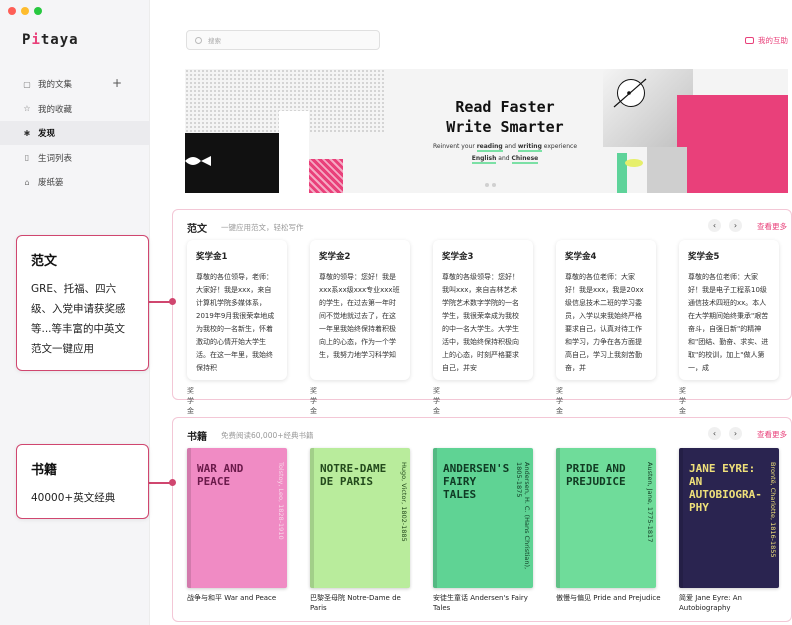 The width and height of the screenshot is (792, 625). I want to click on sidebar-item-trash: ⌂ 废纸篓, so click(75, 182).